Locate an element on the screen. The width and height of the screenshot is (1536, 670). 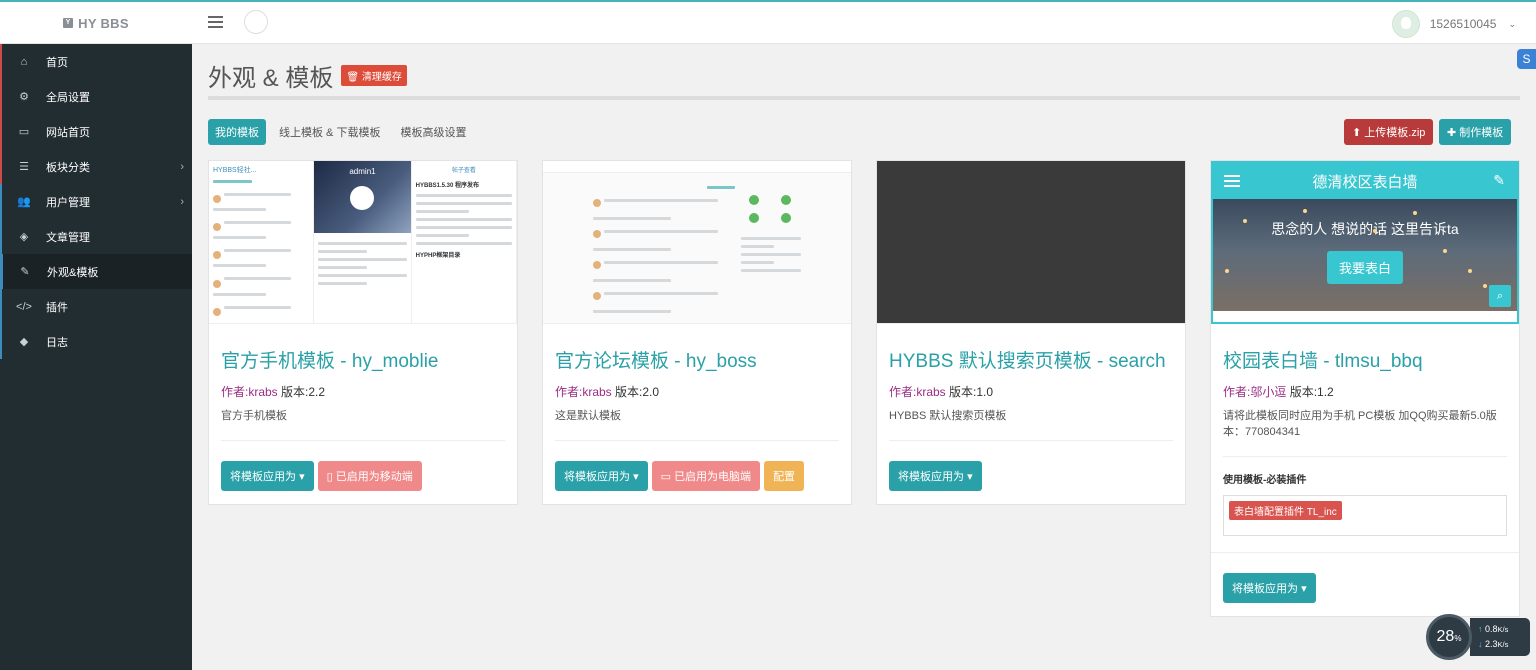
sidebar-item-home: ⌂ 首页 is located at coordinates (96, 61).